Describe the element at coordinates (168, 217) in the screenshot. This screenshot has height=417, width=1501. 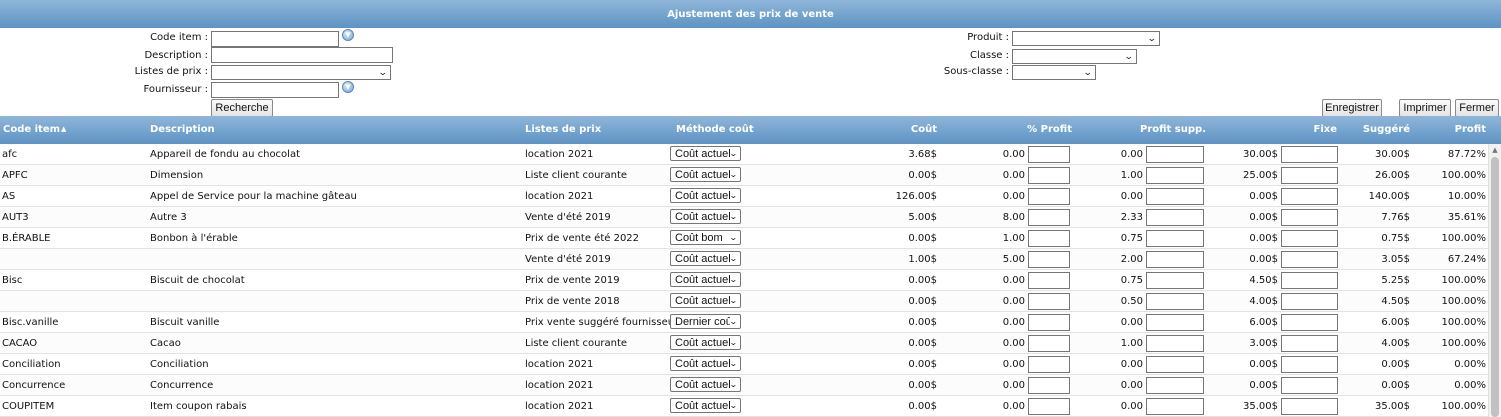
I see `cell-description: Autre 3` at that location.